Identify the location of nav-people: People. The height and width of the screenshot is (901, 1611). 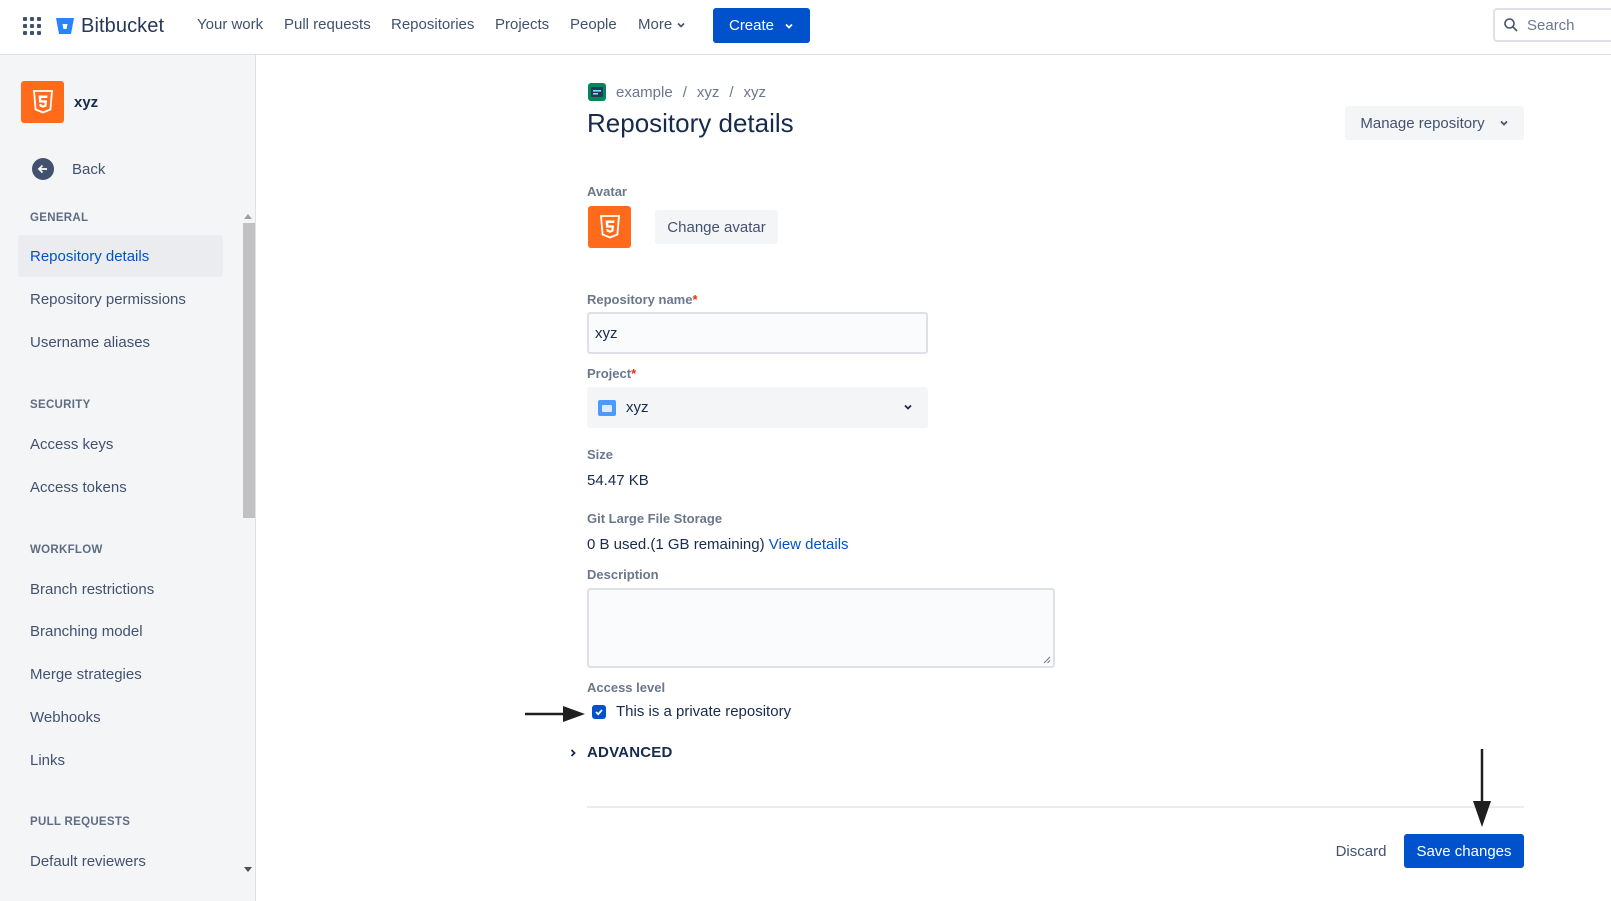
(593, 24).